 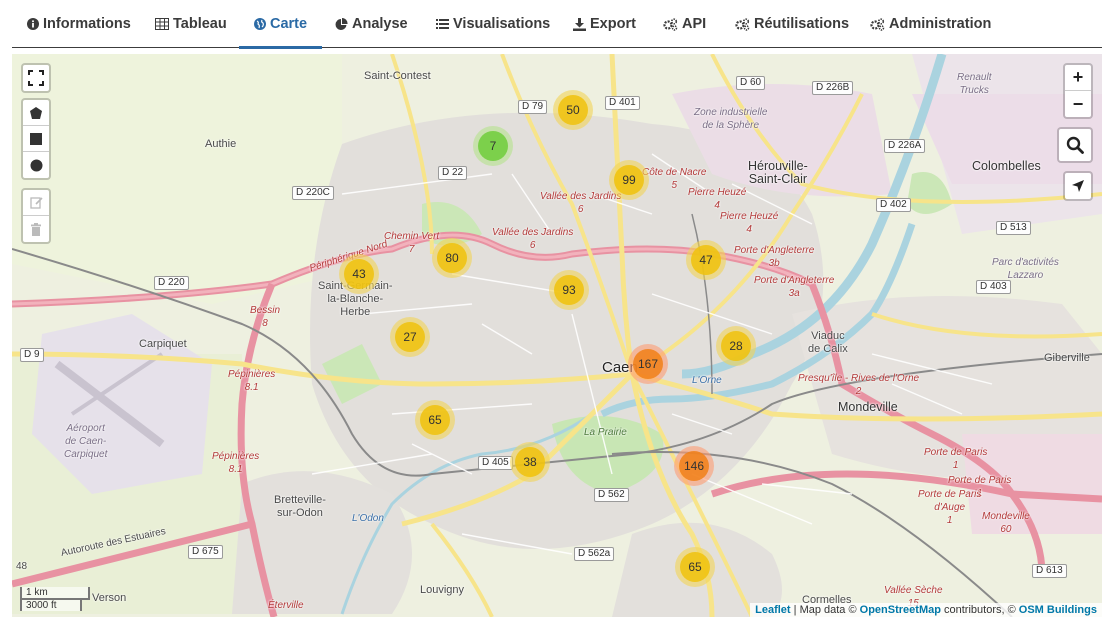 I want to click on tab-export: Export, so click(x=604, y=24).